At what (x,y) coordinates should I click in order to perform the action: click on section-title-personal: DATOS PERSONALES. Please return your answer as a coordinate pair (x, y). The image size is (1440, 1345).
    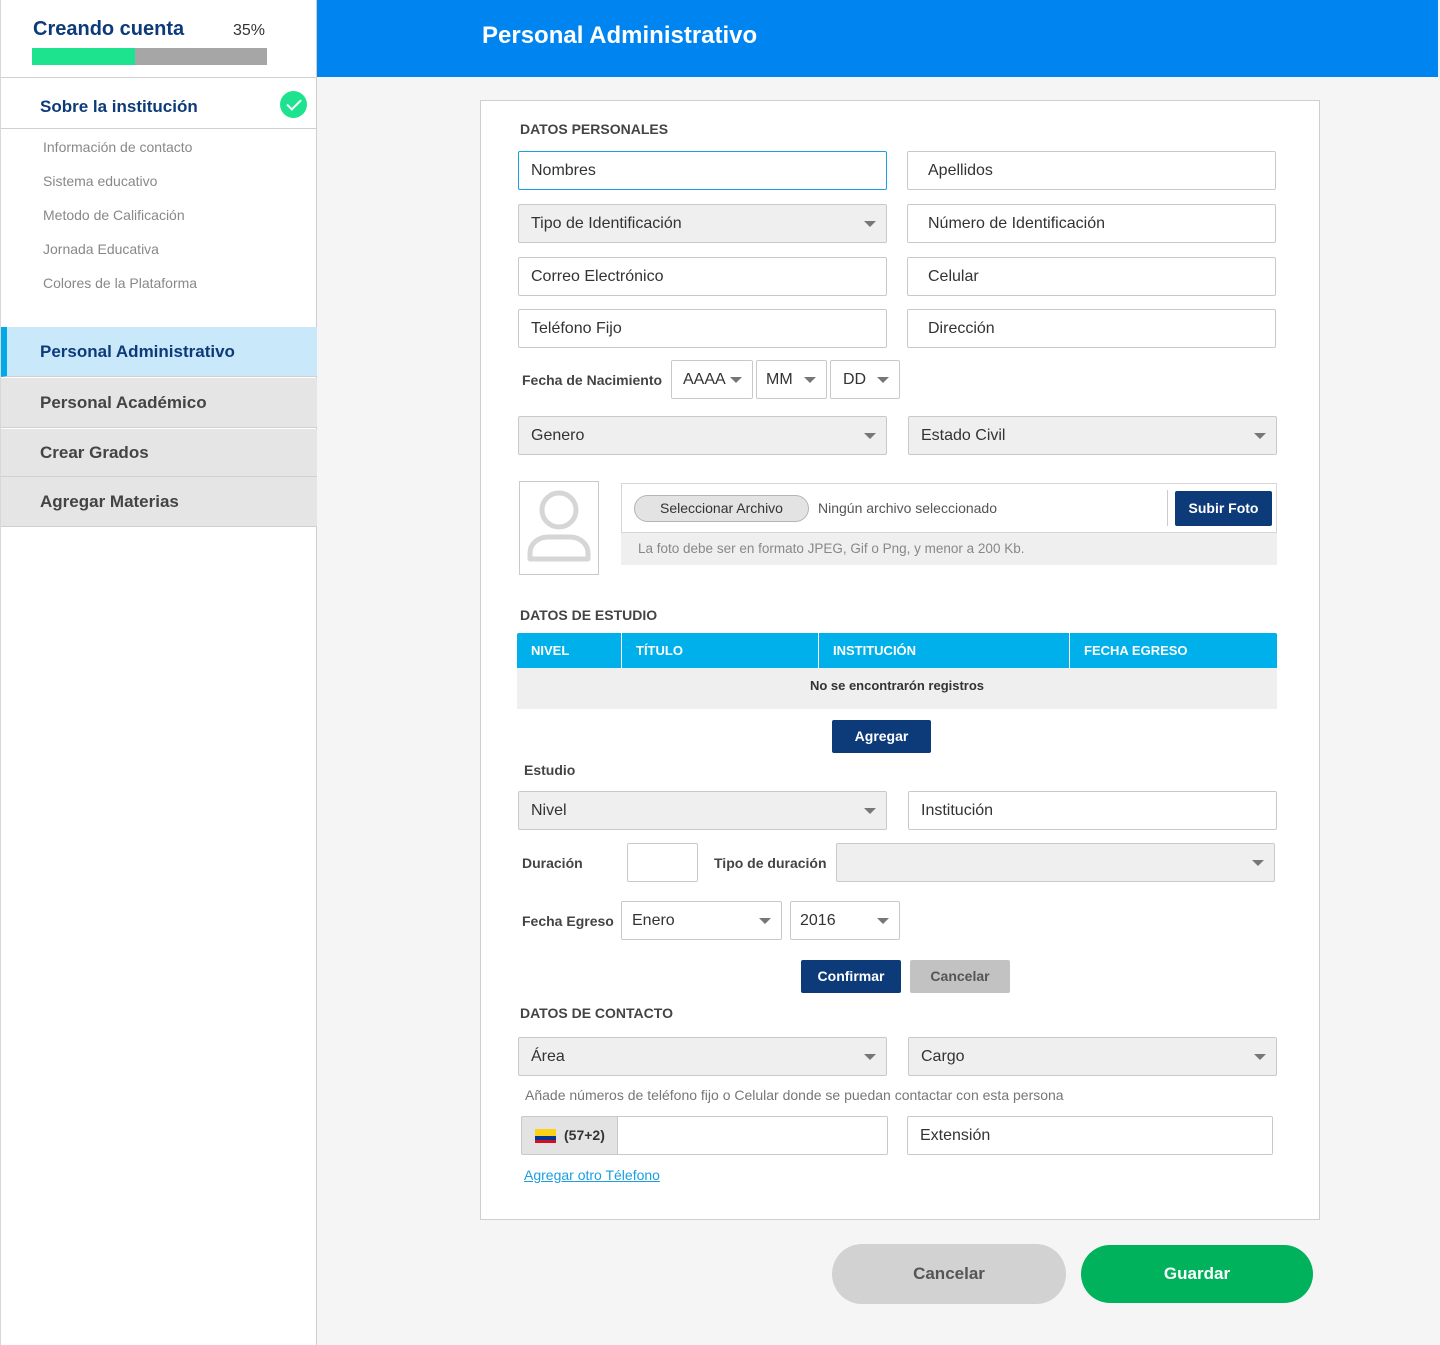
    Looking at the image, I should click on (594, 129).